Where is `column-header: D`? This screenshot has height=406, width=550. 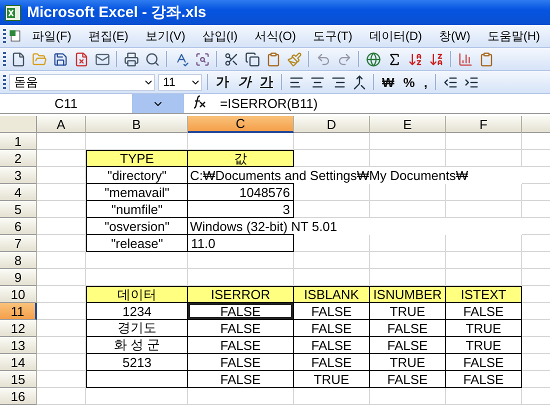 column-header: D is located at coordinates (332, 124).